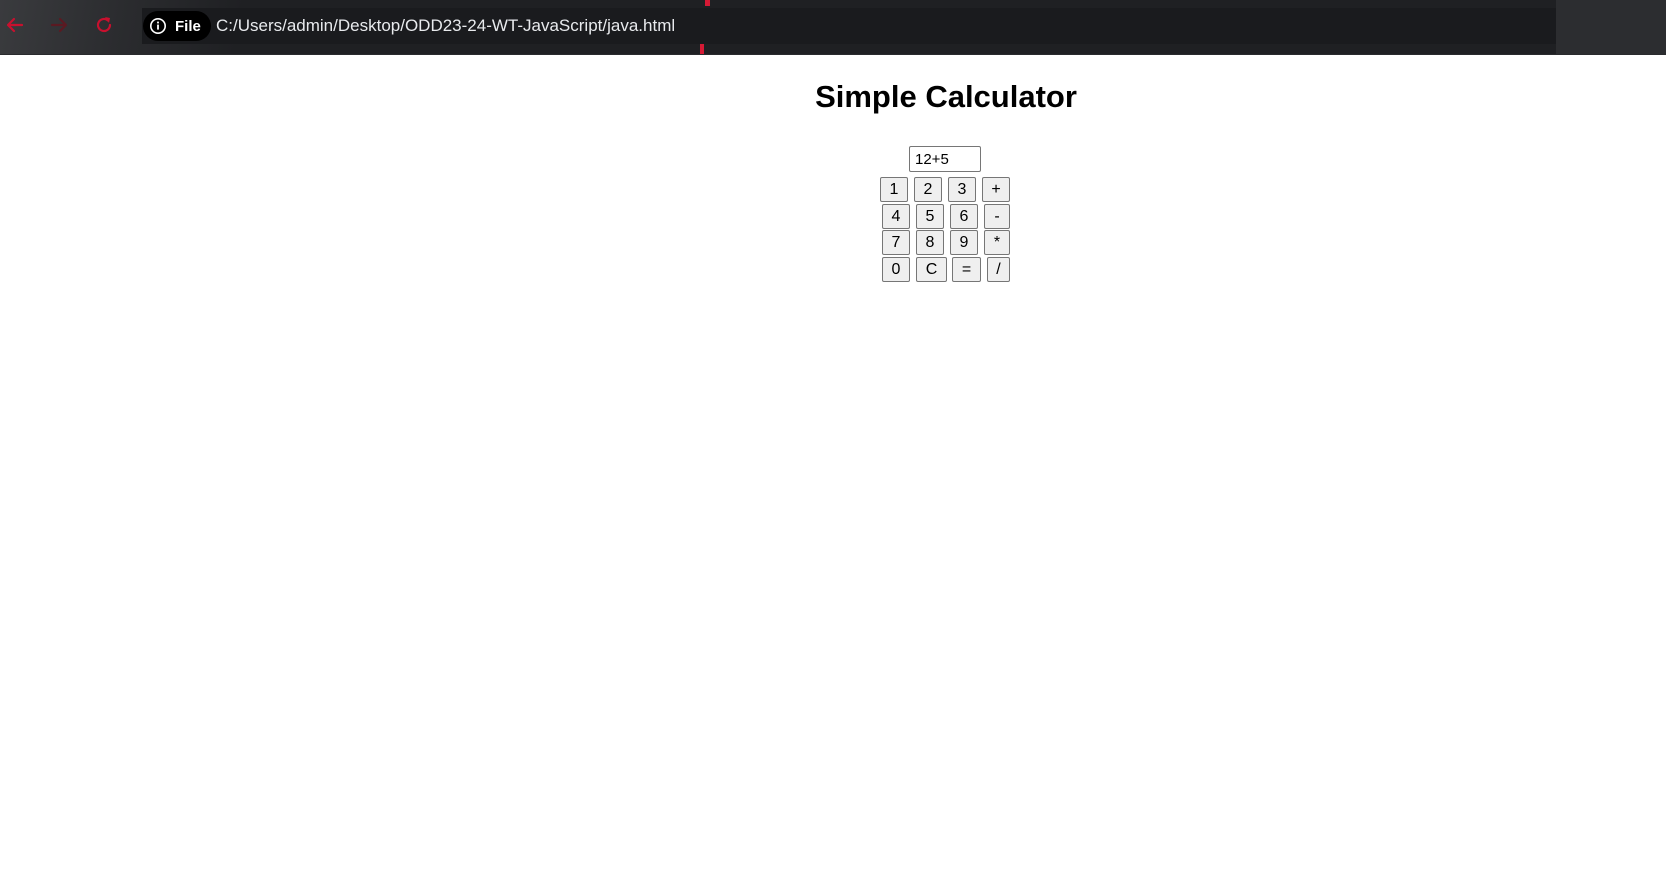  Describe the element at coordinates (964, 216) in the screenshot. I see `key-6-button: 6` at that location.